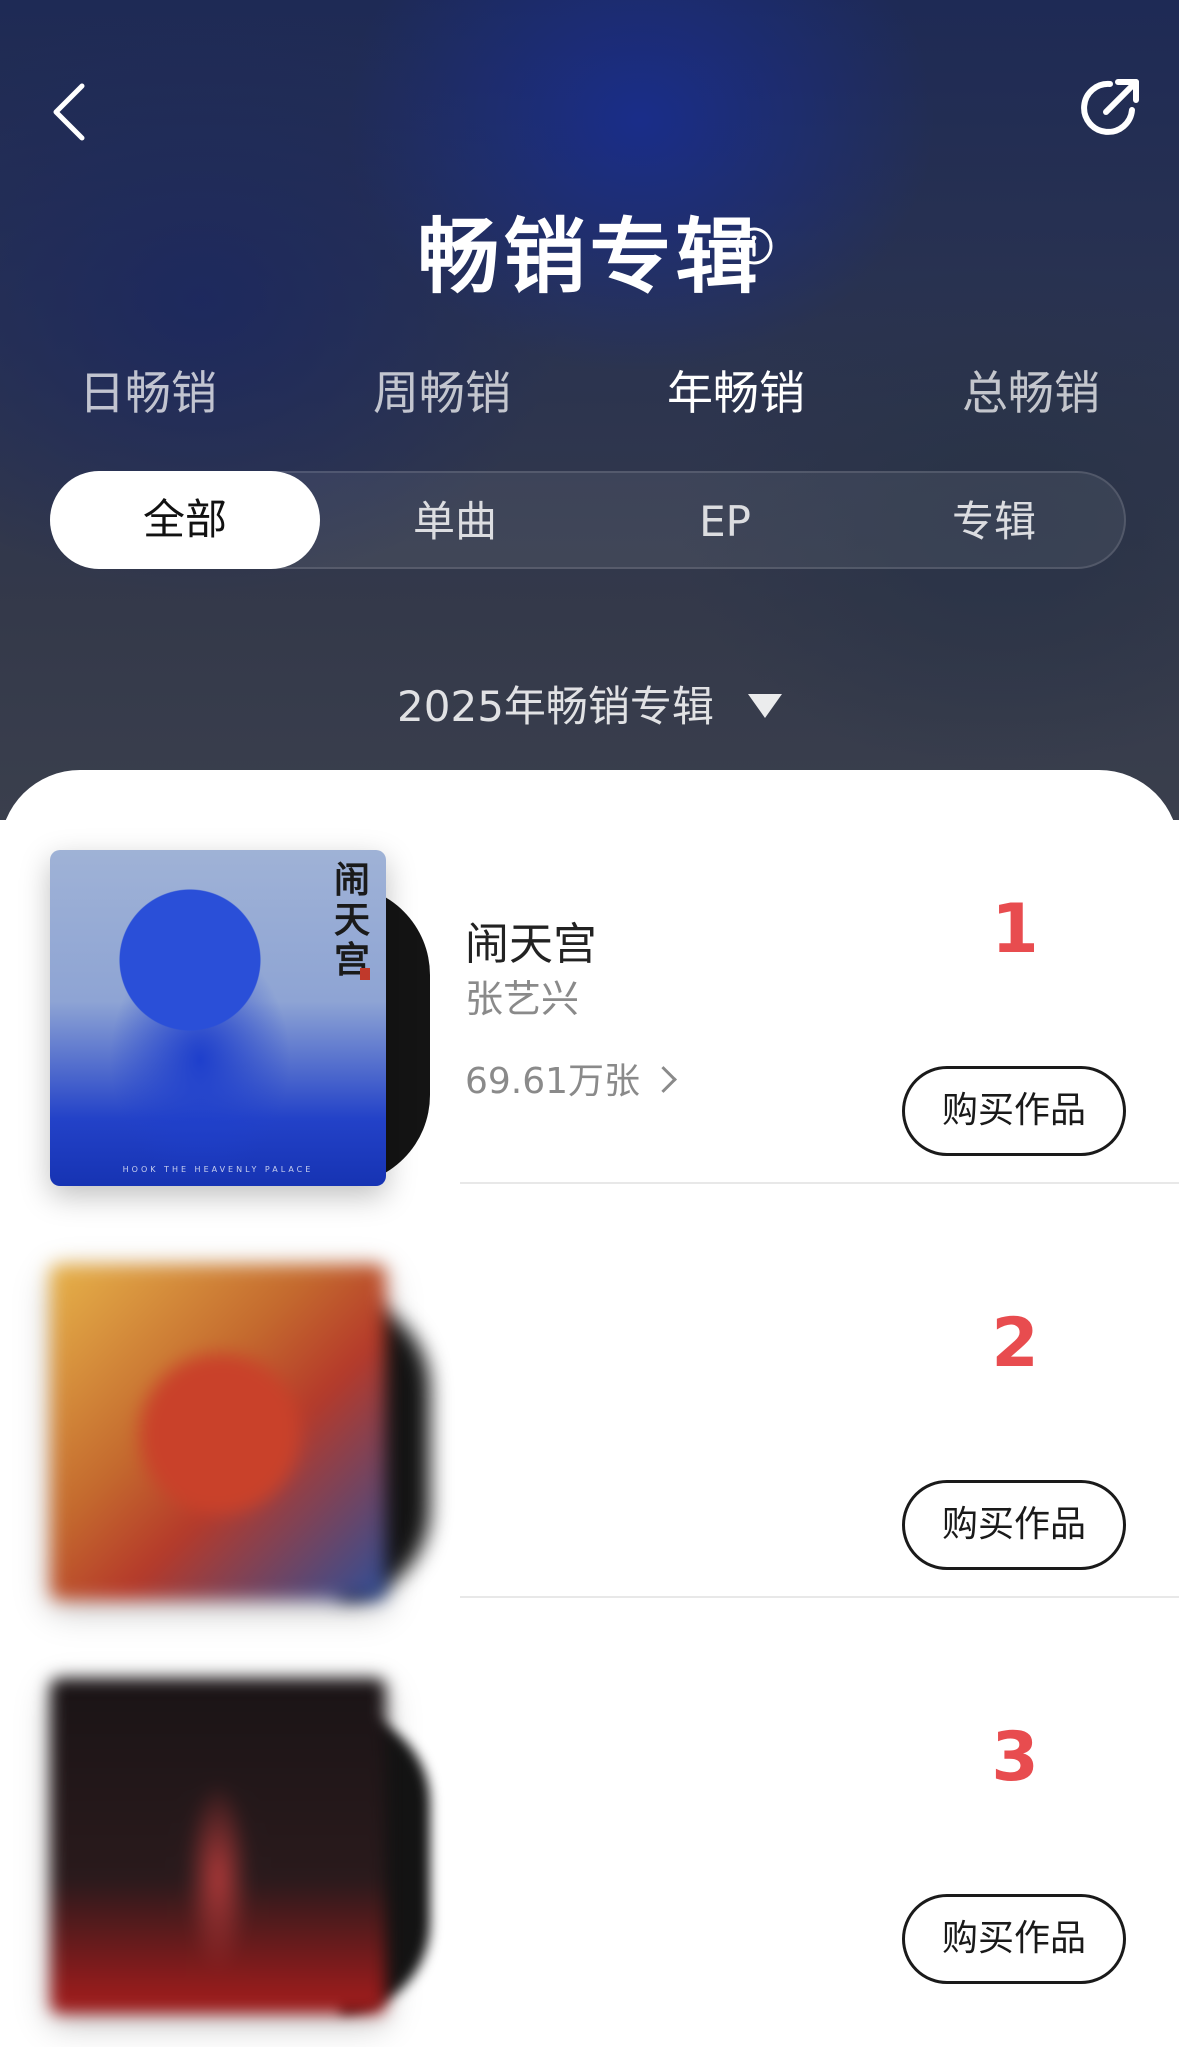  I want to click on album-name: 闹天宫, so click(531, 940).